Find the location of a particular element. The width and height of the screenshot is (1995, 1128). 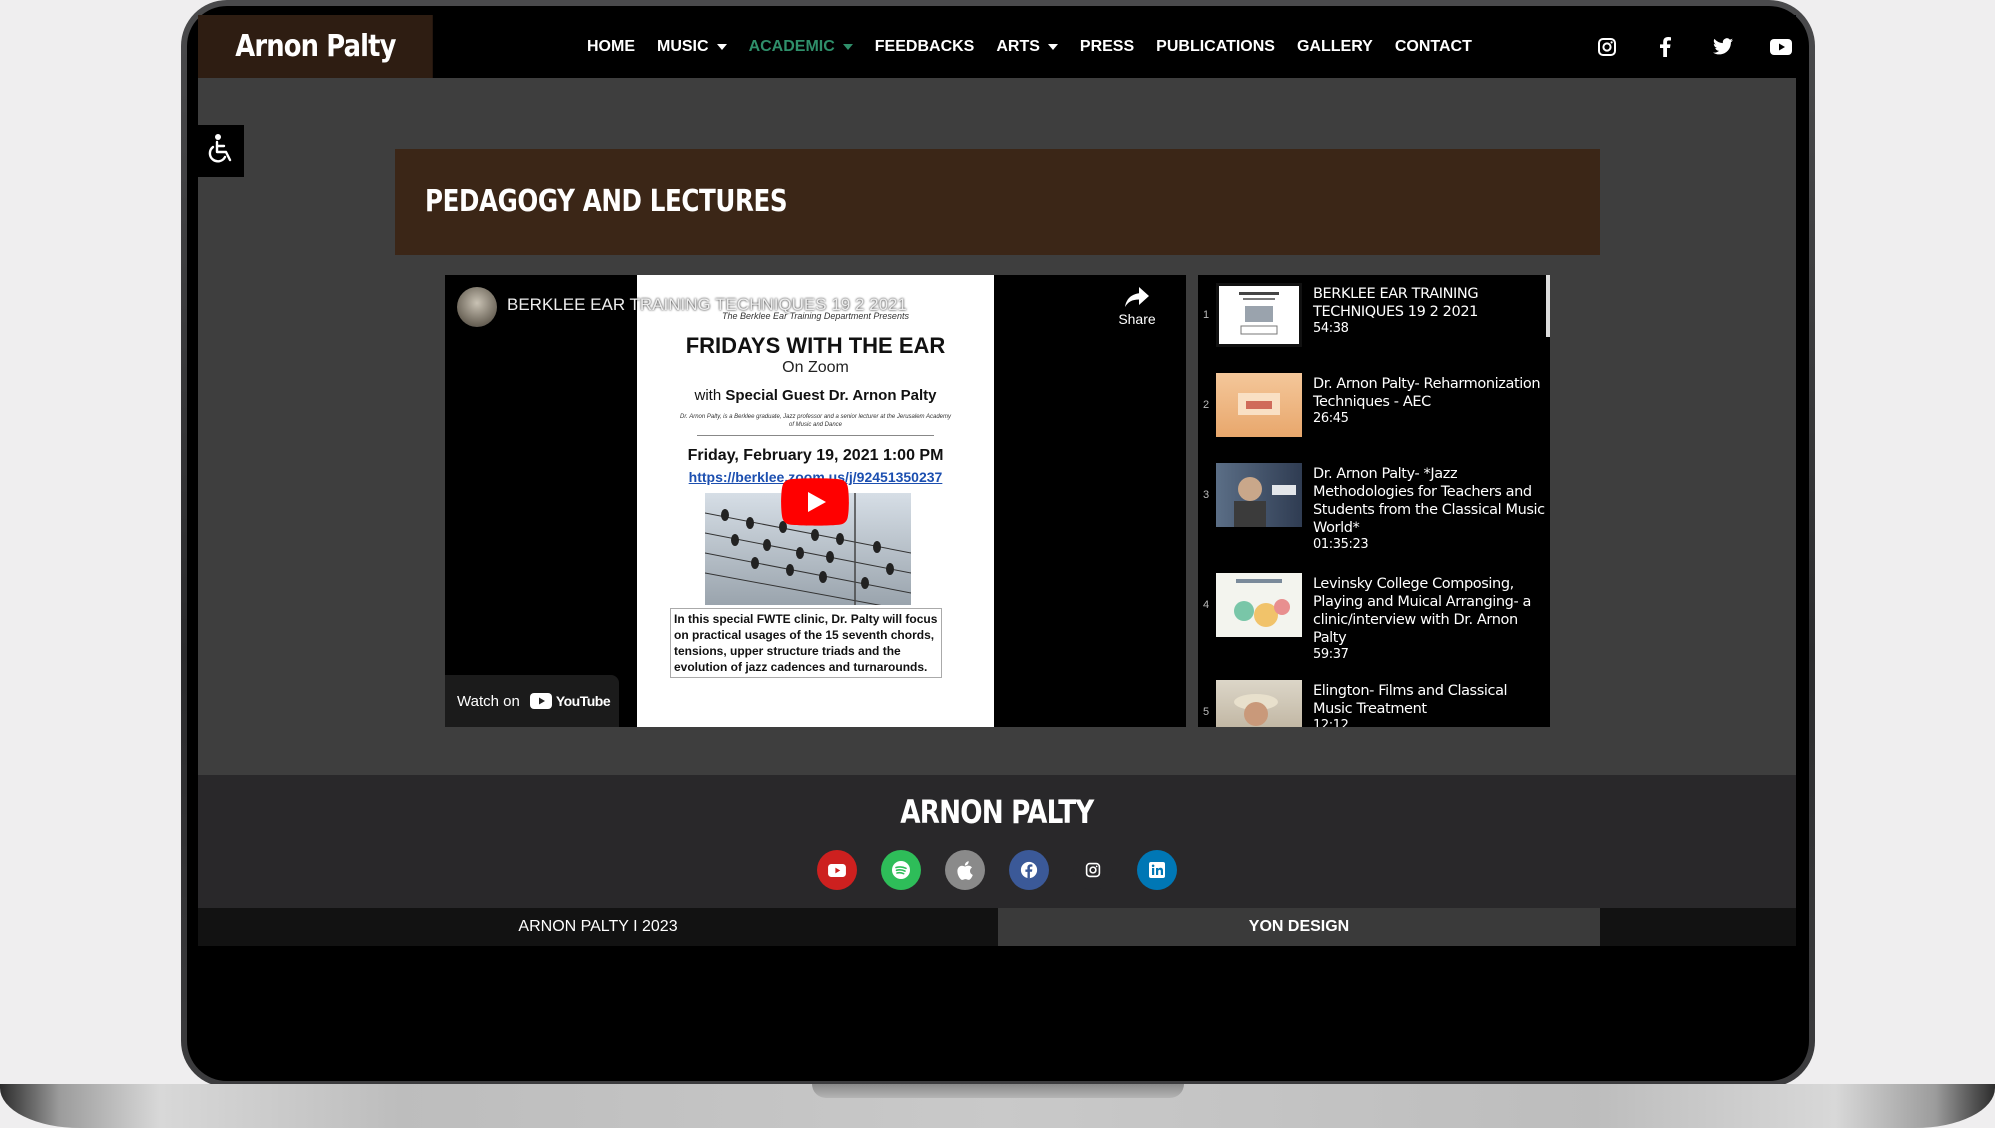

nav-publications-label: PUBLICATIONS is located at coordinates (1215, 46).